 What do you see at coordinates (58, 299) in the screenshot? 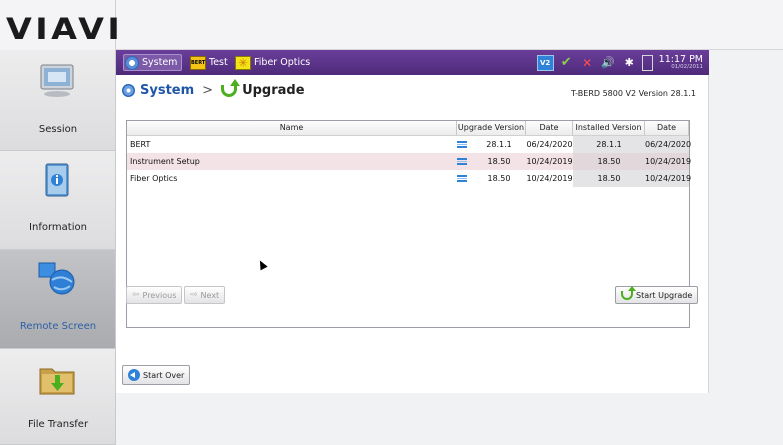
I see `nav-item-remote-screen: Remote Screen` at bounding box center [58, 299].